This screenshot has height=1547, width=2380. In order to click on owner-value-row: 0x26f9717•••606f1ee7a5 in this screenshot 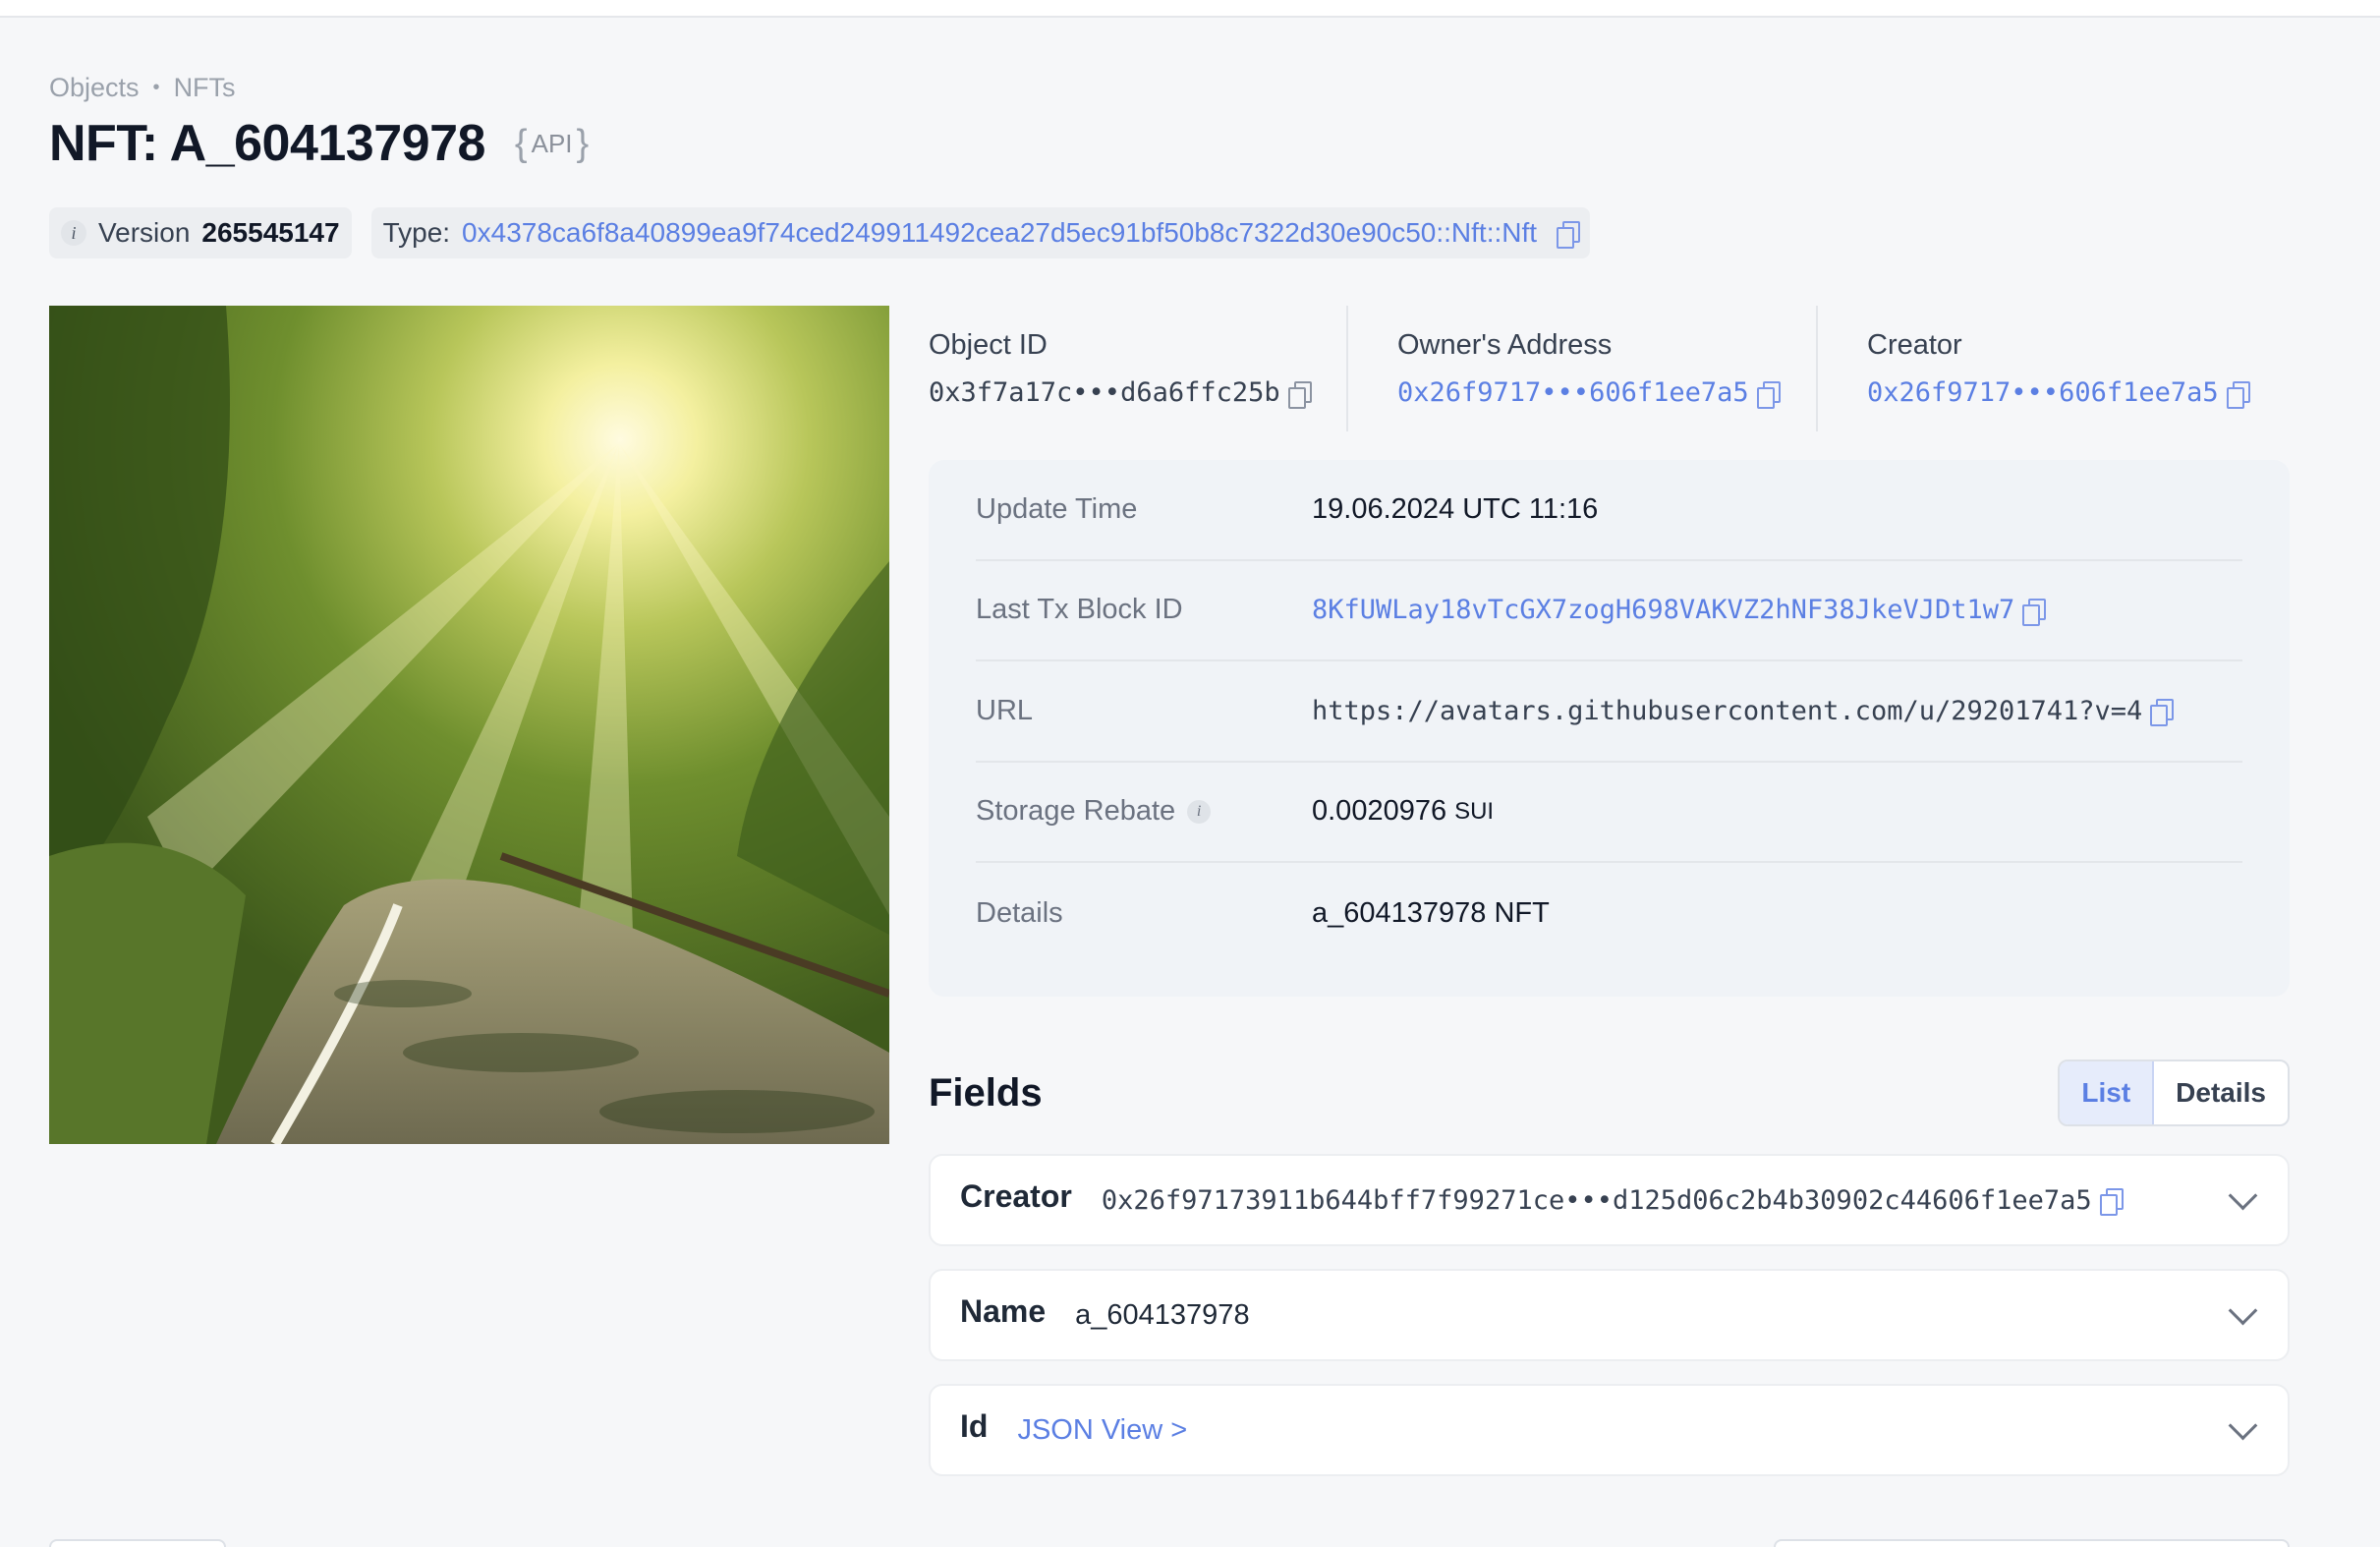, I will do `click(1606, 393)`.